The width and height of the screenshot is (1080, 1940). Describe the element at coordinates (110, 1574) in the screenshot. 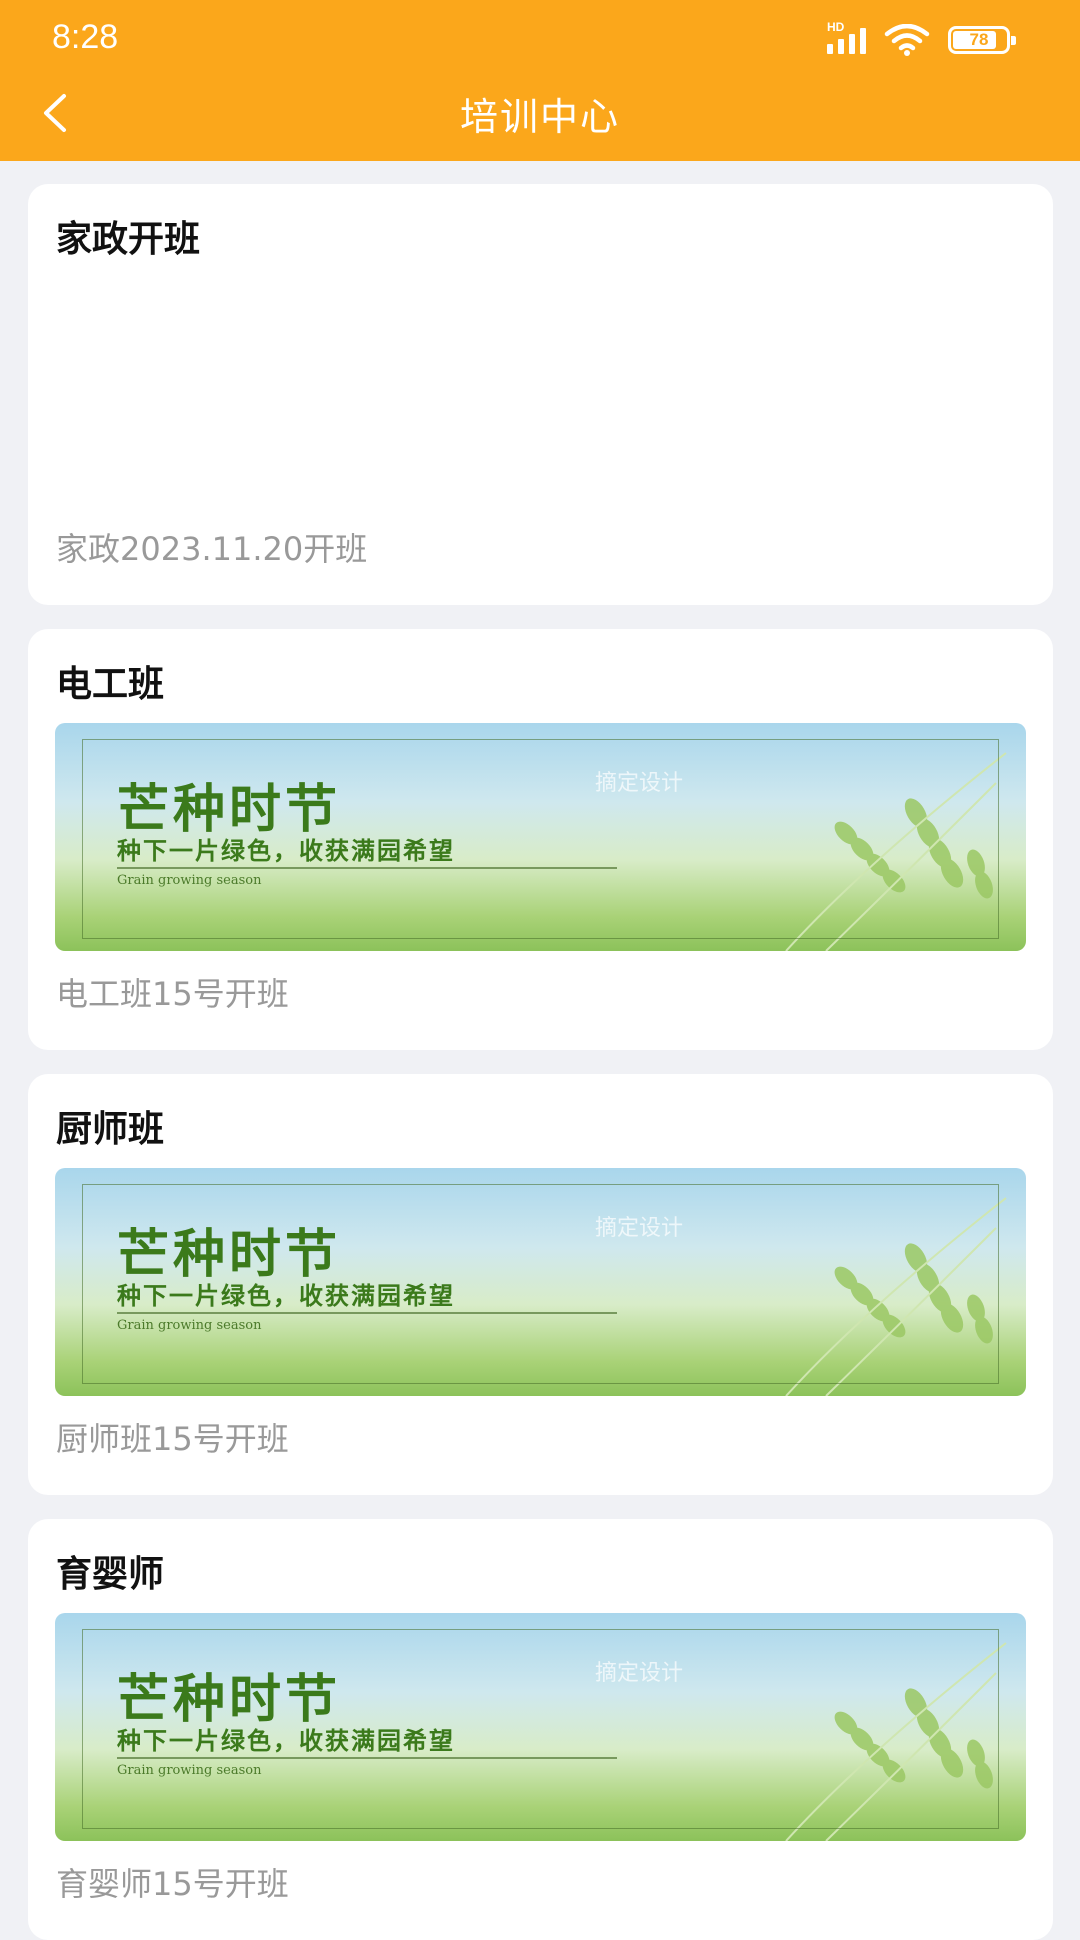

I see `course-title: 育婴师` at that location.